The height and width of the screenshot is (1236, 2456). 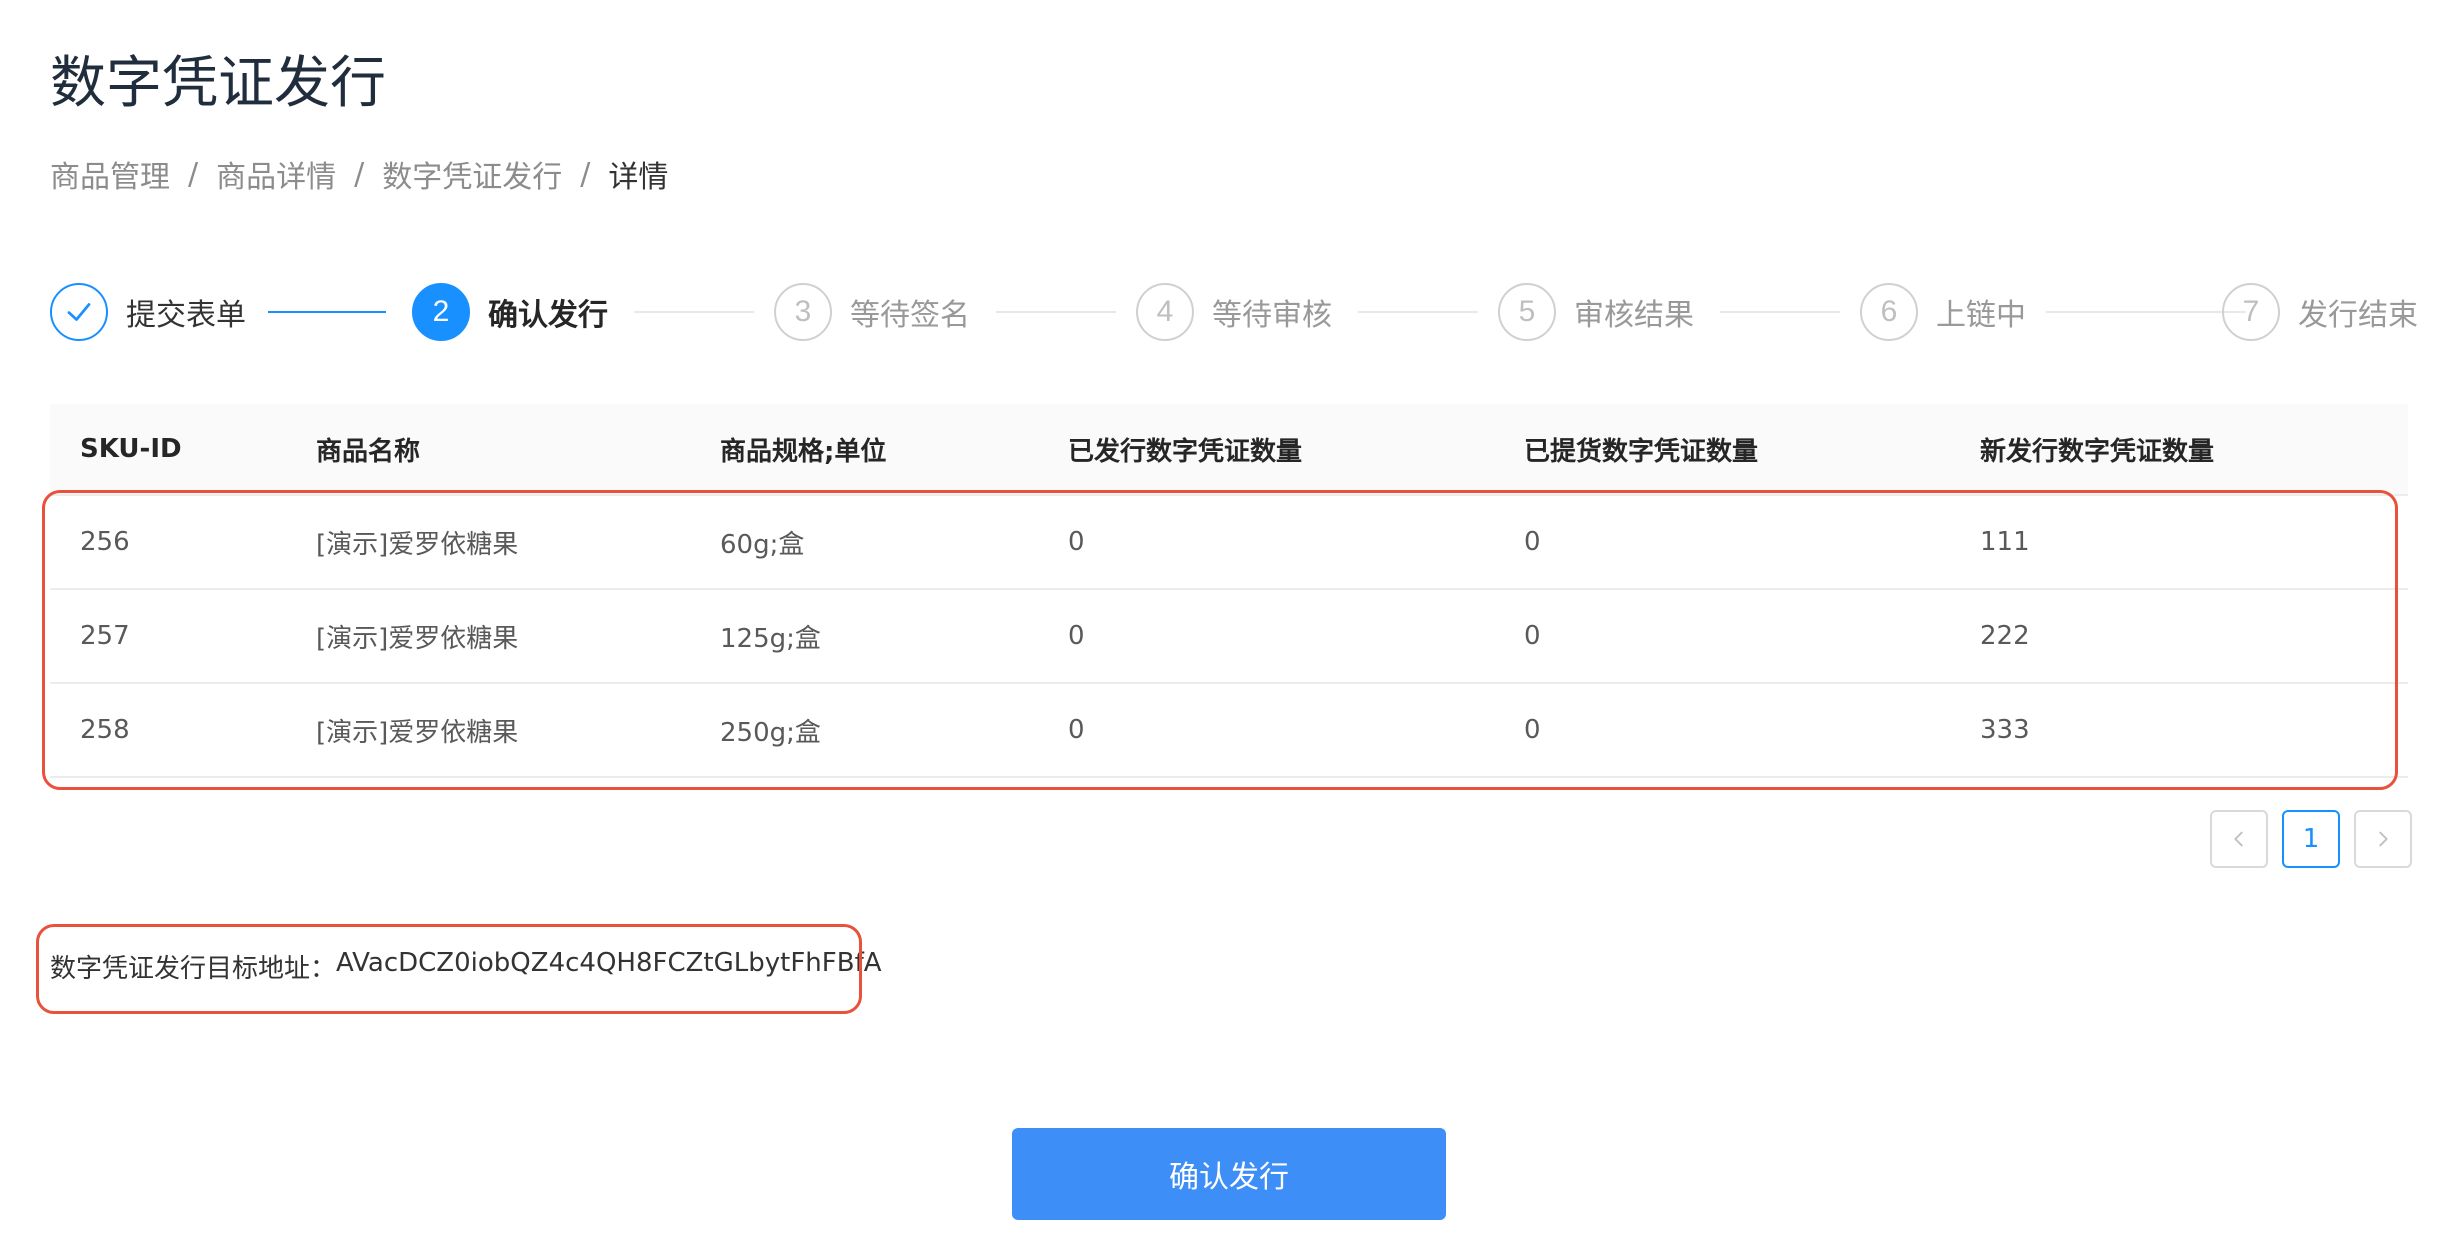 What do you see at coordinates (105, 730) in the screenshot?
I see `cell-sku-id: 258` at bounding box center [105, 730].